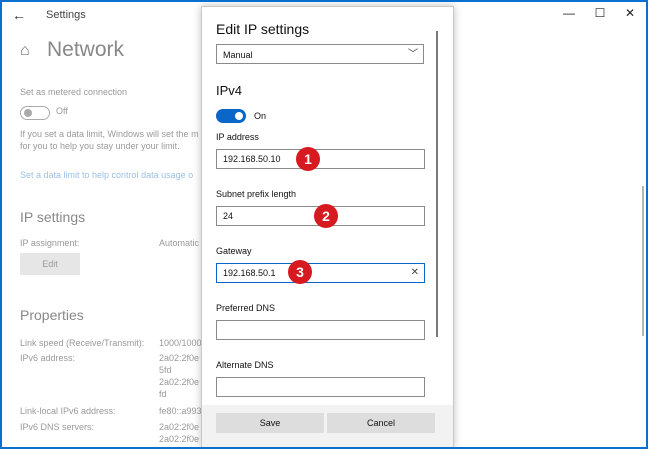 The image size is (648, 449). What do you see at coordinates (234, 251) in the screenshot?
I see `gateway-label: Gateway` at bounding box center [234, 251].